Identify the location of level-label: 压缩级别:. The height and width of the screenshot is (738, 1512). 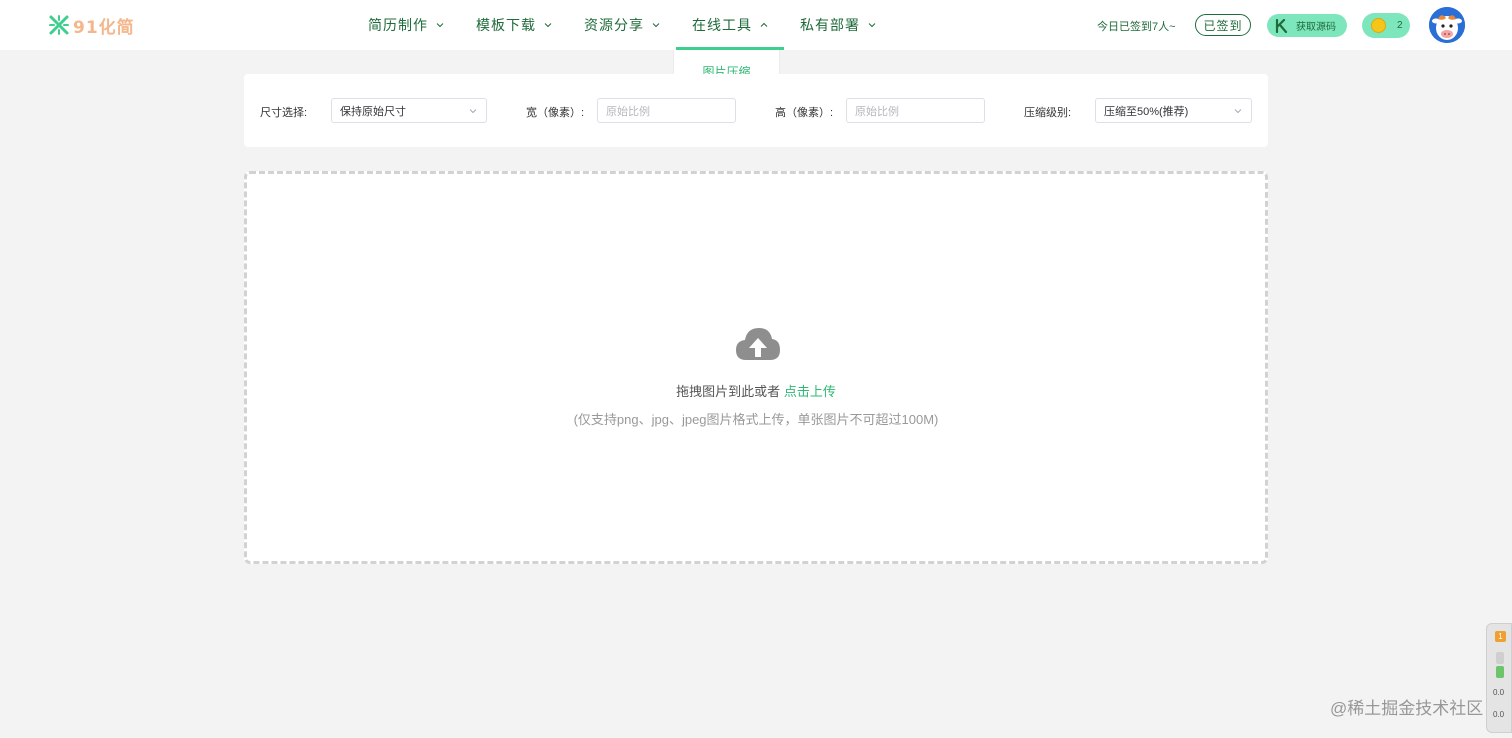
(1048, 113).